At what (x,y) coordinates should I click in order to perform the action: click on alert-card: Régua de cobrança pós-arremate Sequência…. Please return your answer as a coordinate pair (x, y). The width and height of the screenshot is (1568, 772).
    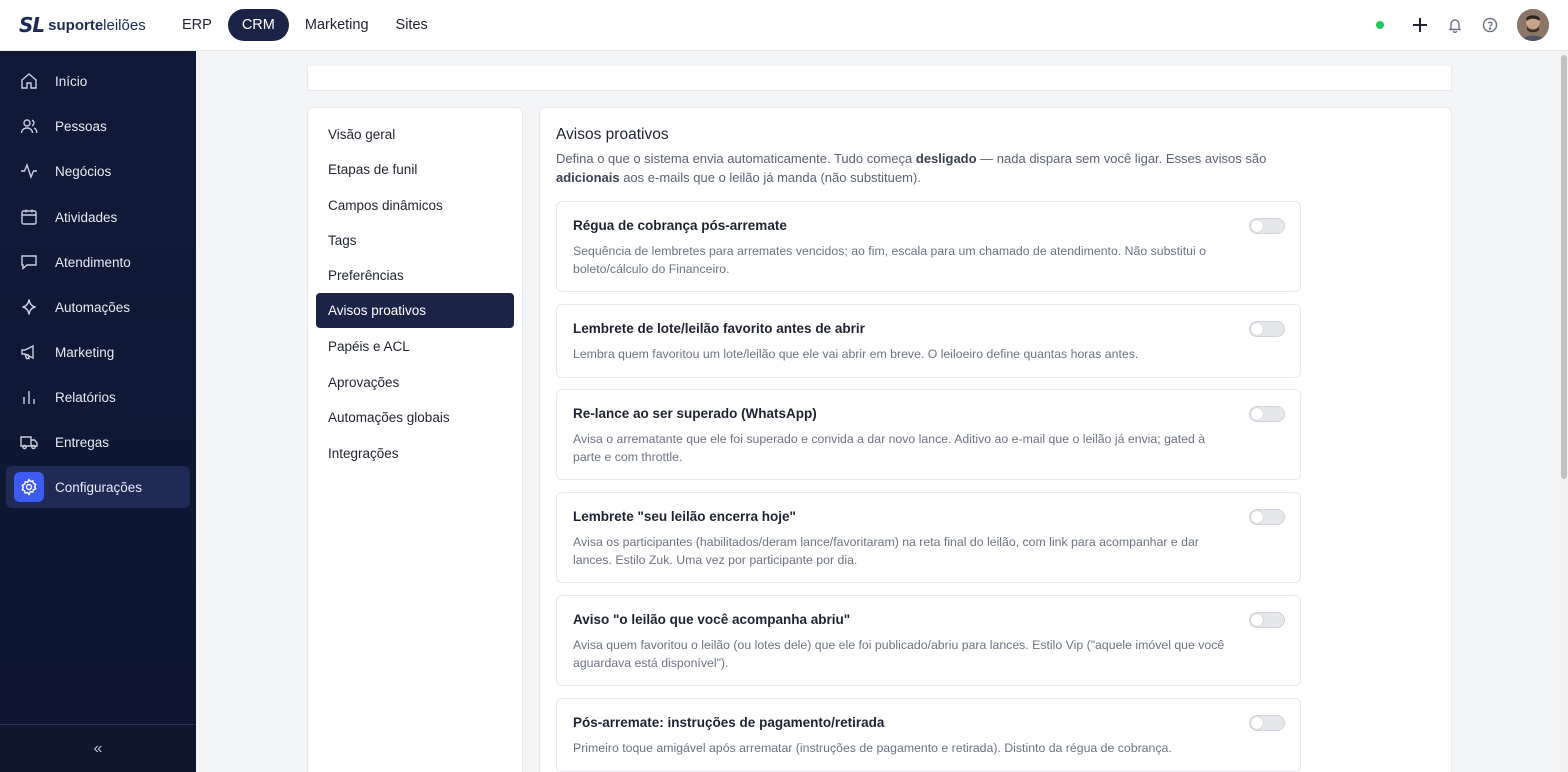
    Looking at the image, I should click on (928, 246).